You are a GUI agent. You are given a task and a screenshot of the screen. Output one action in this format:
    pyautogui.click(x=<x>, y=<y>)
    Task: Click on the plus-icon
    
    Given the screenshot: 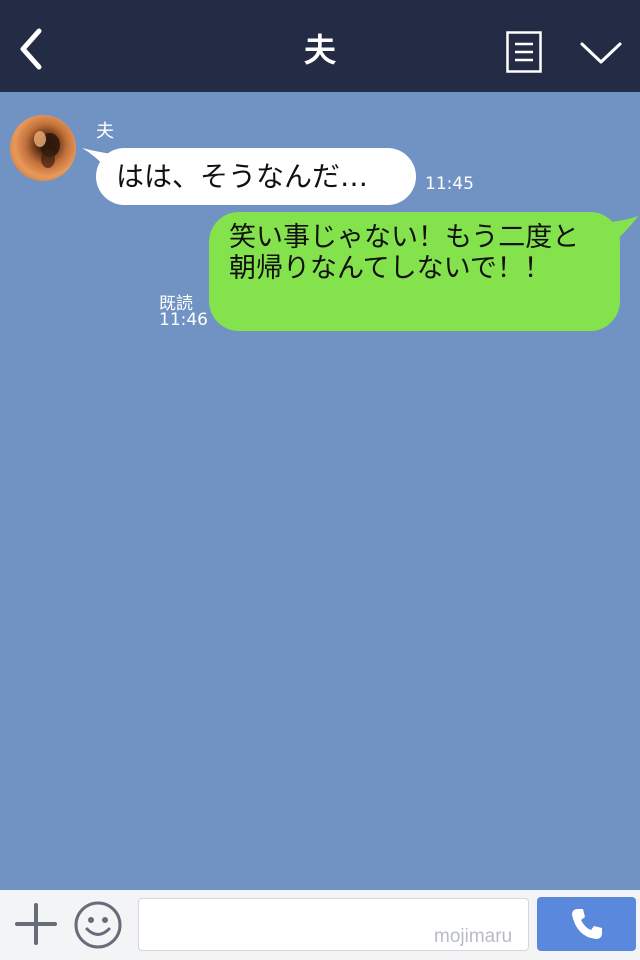 What is the action you would take?
    pyautogui.click(x=36, y=924)
    